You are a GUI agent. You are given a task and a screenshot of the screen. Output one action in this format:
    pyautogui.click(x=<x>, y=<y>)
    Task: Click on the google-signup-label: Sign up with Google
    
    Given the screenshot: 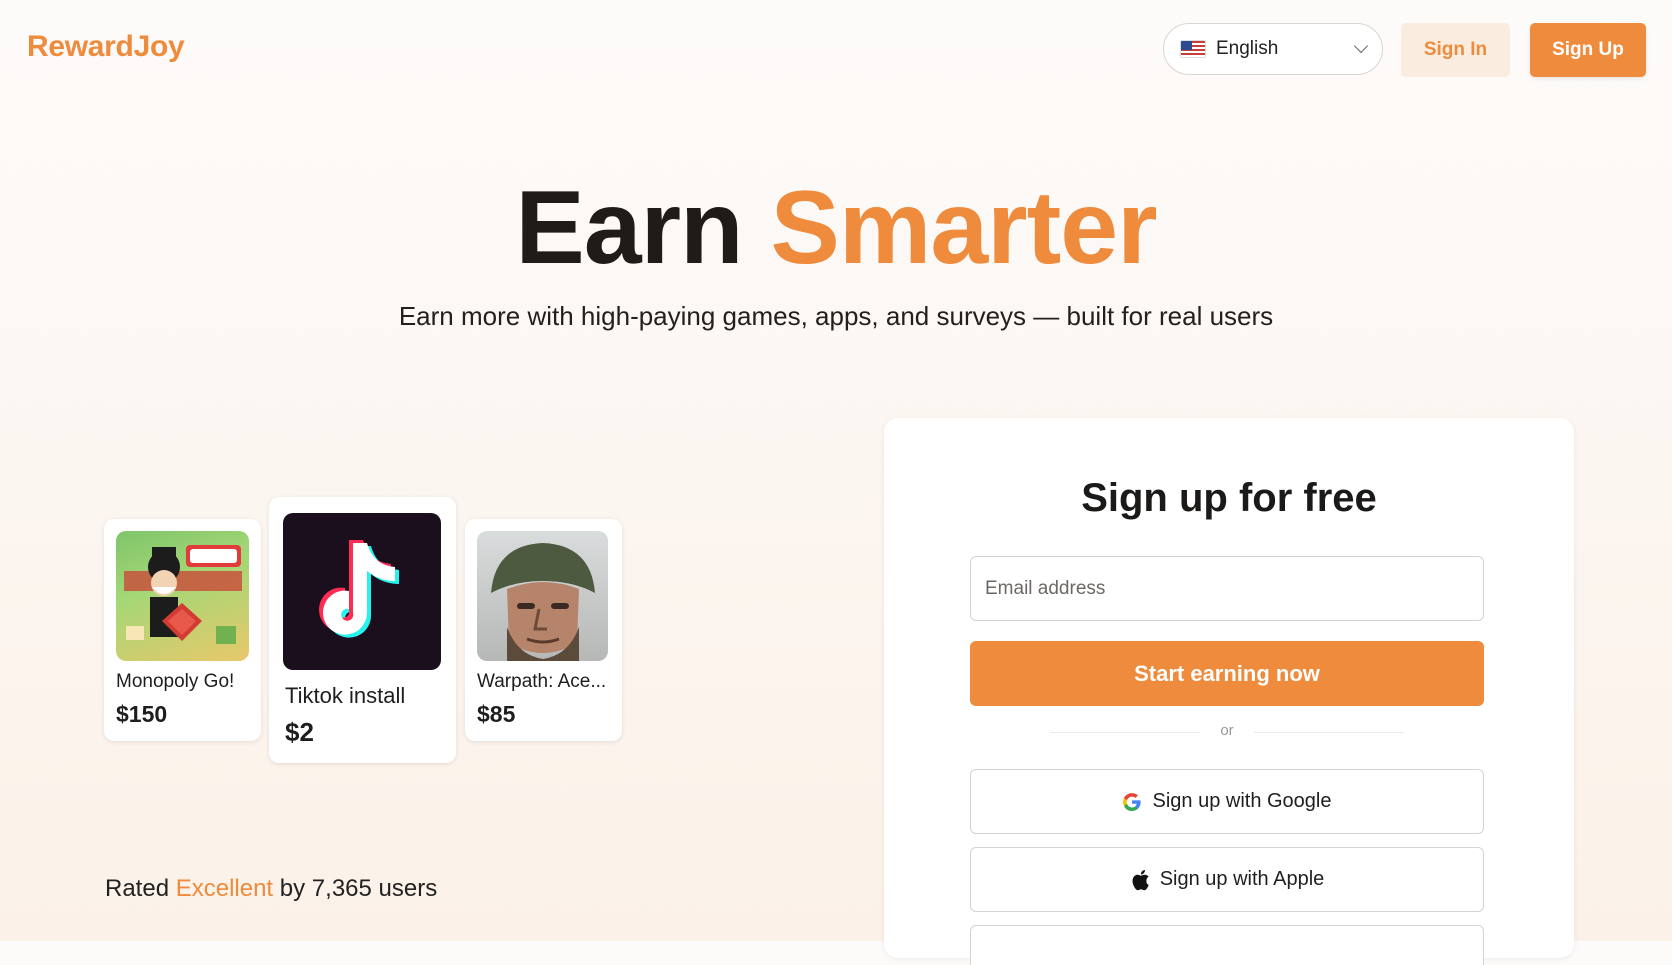 What is the action you would take?
    pyautogui.click(x=1242, y=801)
    